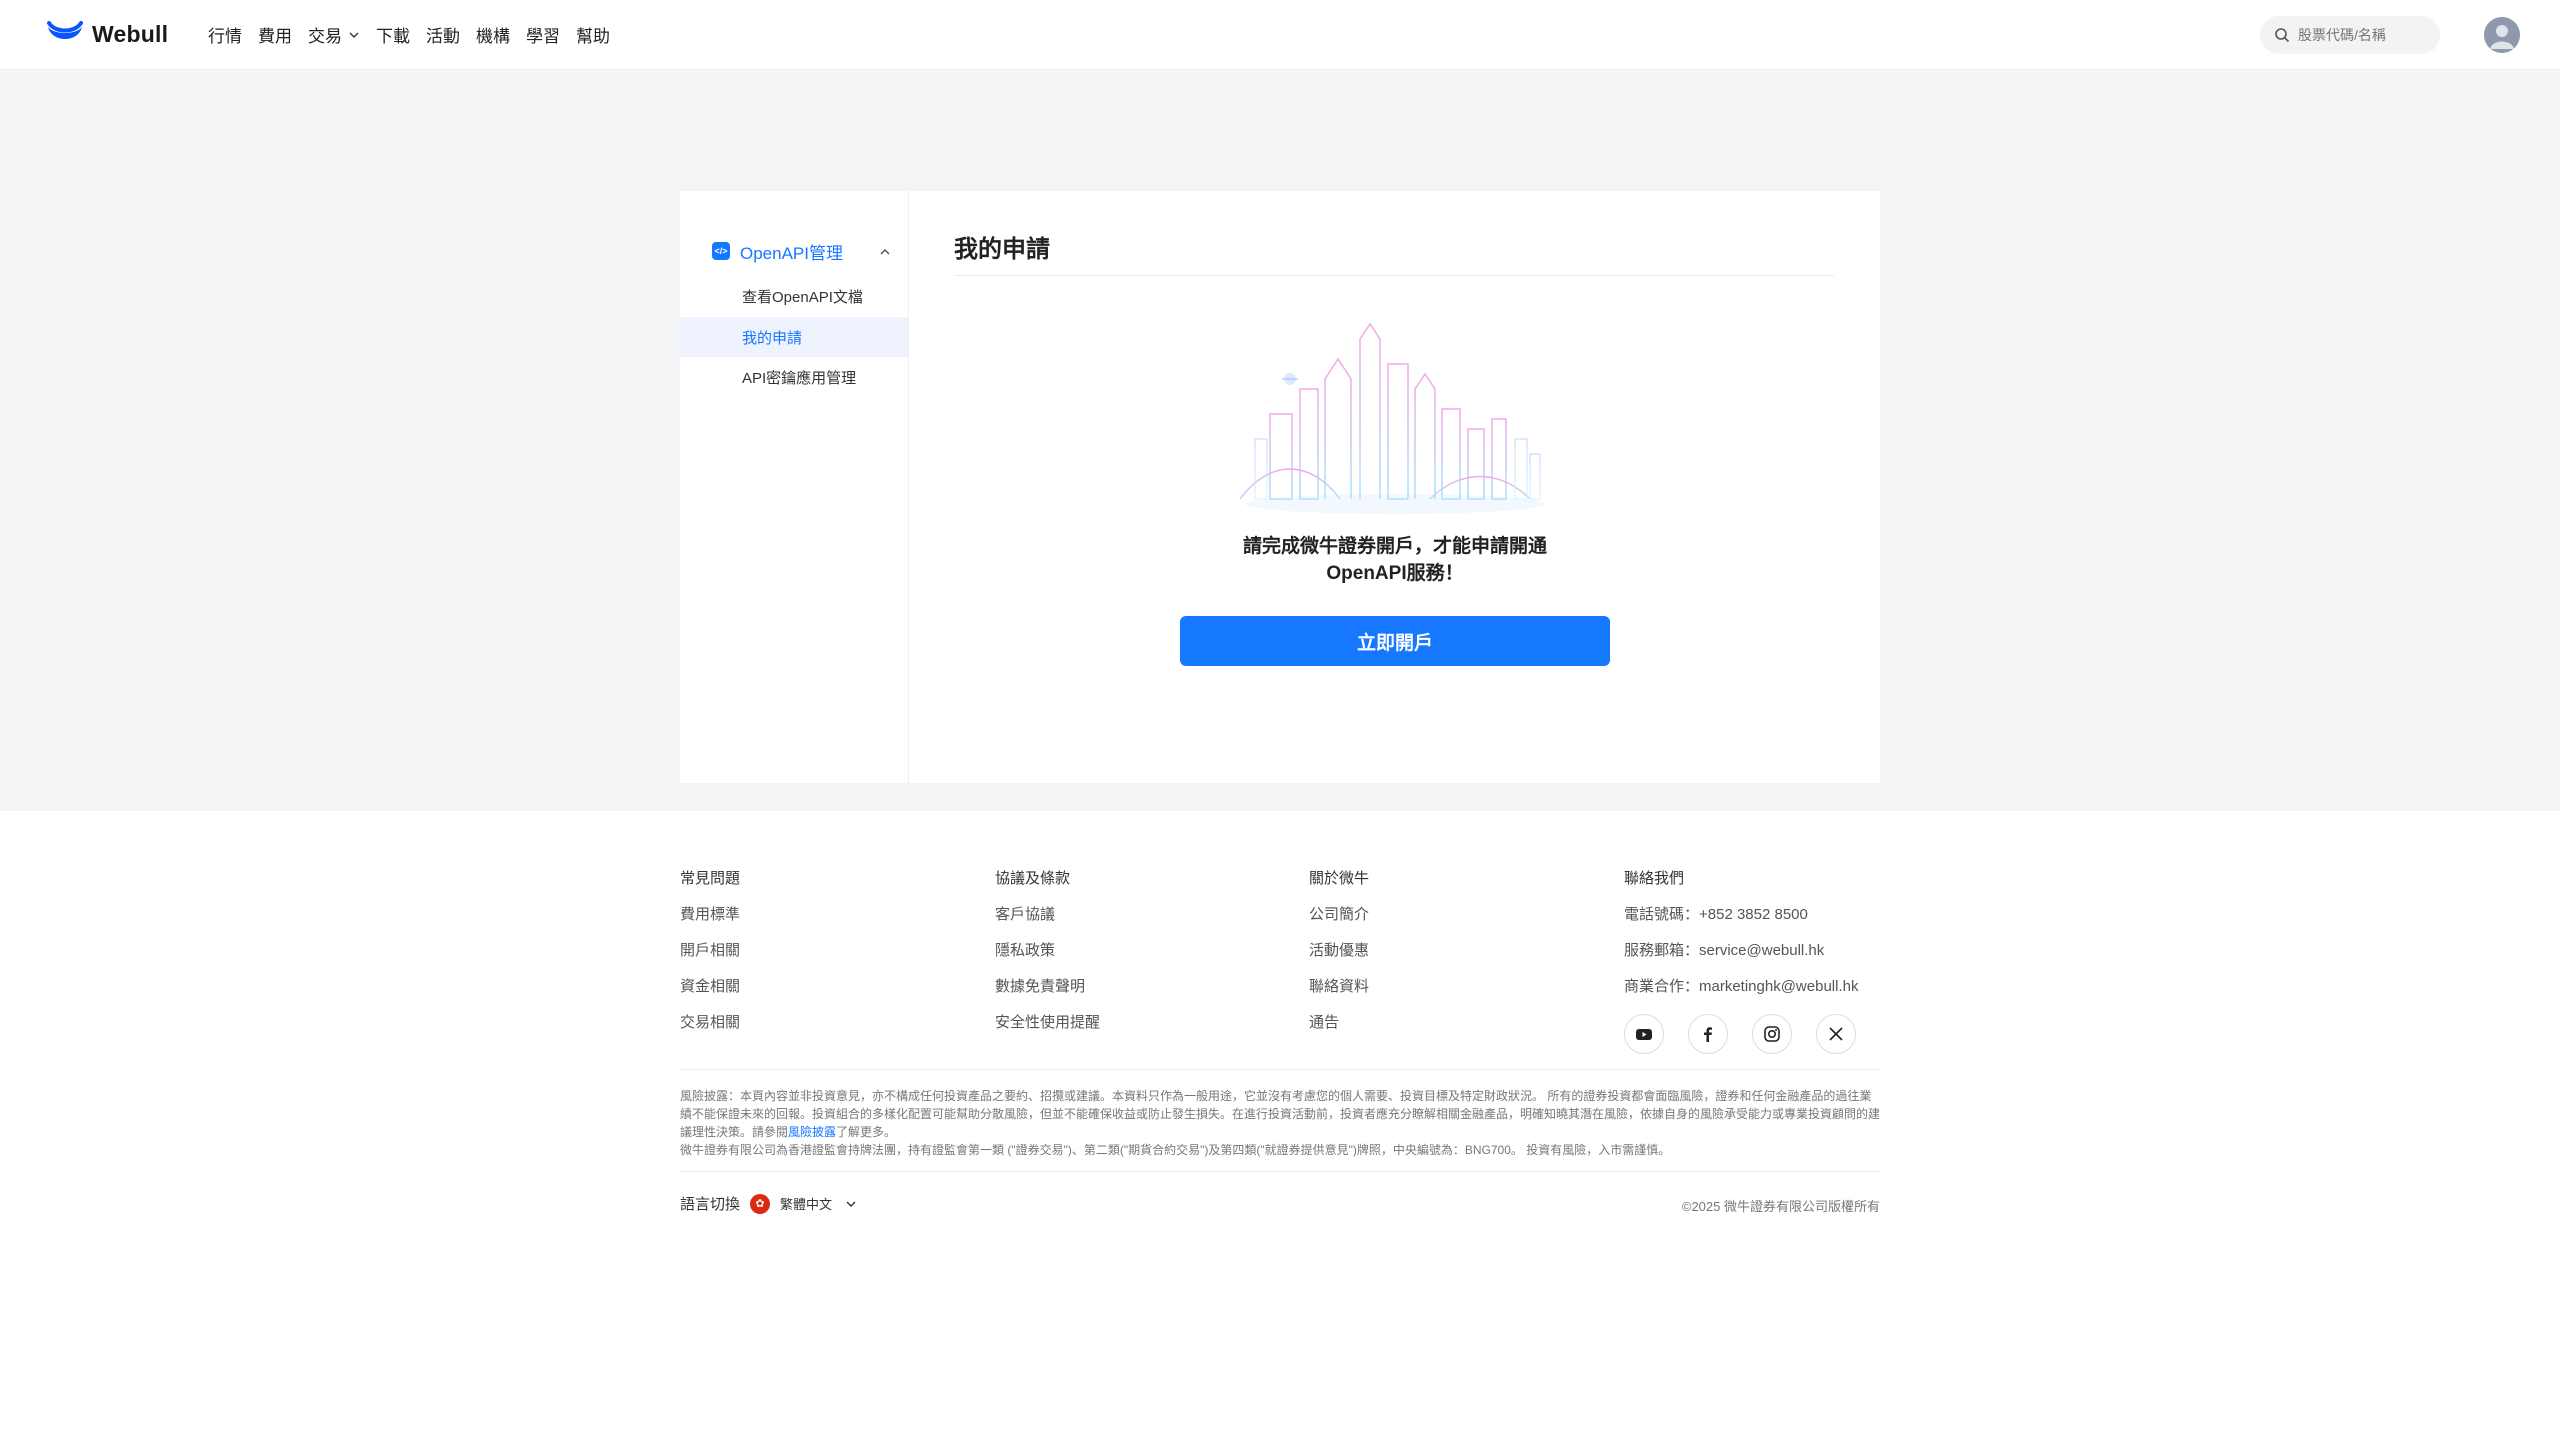 This screenshot has width=2560, height=1440. I want to click on nav-item-fees: 費用, so click(275, 34).